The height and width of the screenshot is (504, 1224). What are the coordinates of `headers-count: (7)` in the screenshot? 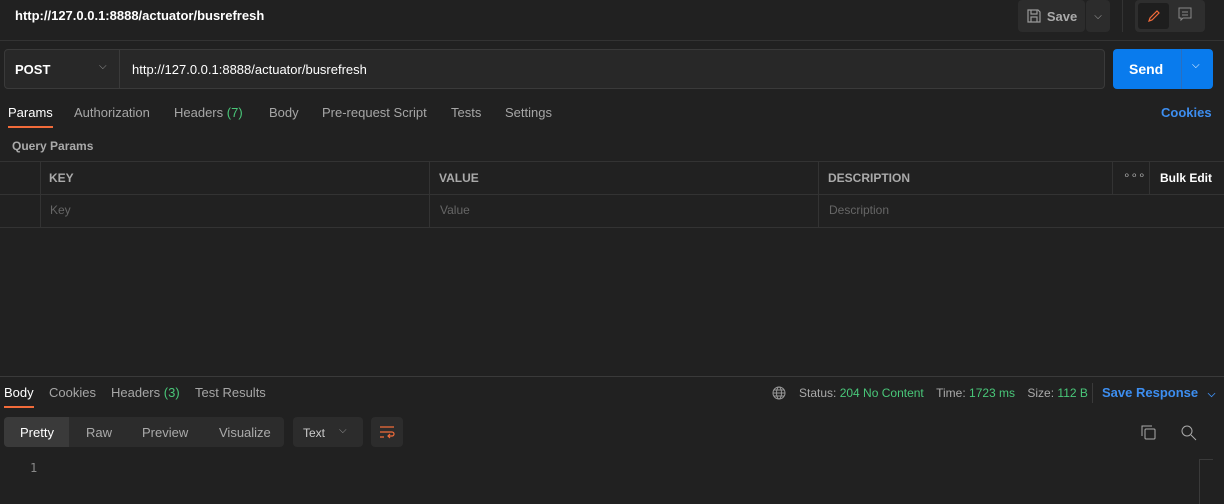 It's located at (234, 112).